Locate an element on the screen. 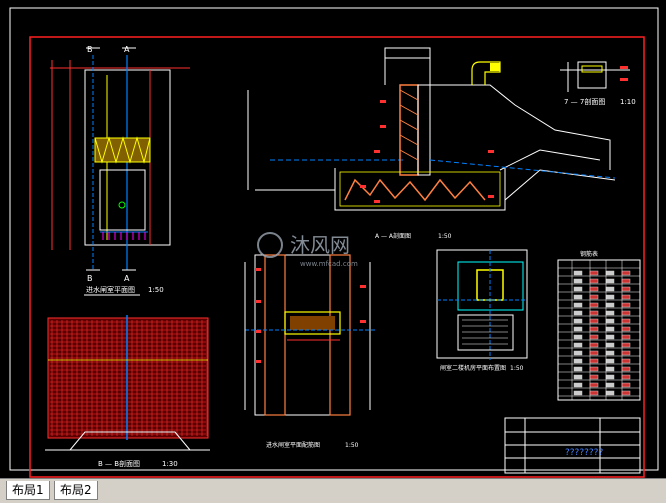 The image size is (666, 503). rebar-plan: 进水闸室平面配筋图 1:50 is located at coordinates (309, 351).